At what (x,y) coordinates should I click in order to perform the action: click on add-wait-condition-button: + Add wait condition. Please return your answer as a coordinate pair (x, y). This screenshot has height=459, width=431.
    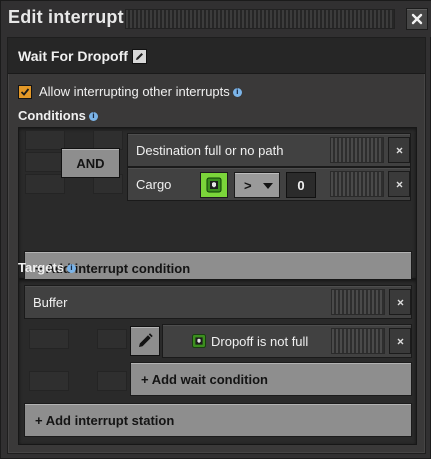
    Looking at the image, I should click on (271, 379).